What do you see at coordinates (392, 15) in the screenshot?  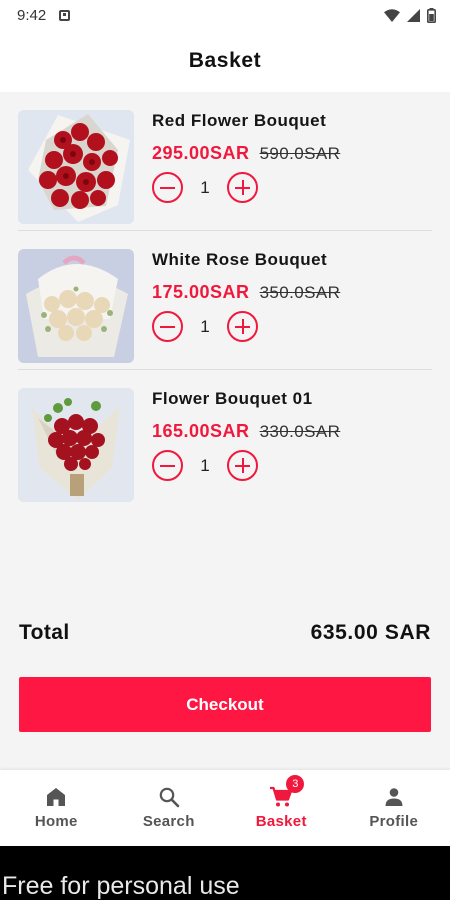 I see `wifi-icon` at bounding box center [392, 15].